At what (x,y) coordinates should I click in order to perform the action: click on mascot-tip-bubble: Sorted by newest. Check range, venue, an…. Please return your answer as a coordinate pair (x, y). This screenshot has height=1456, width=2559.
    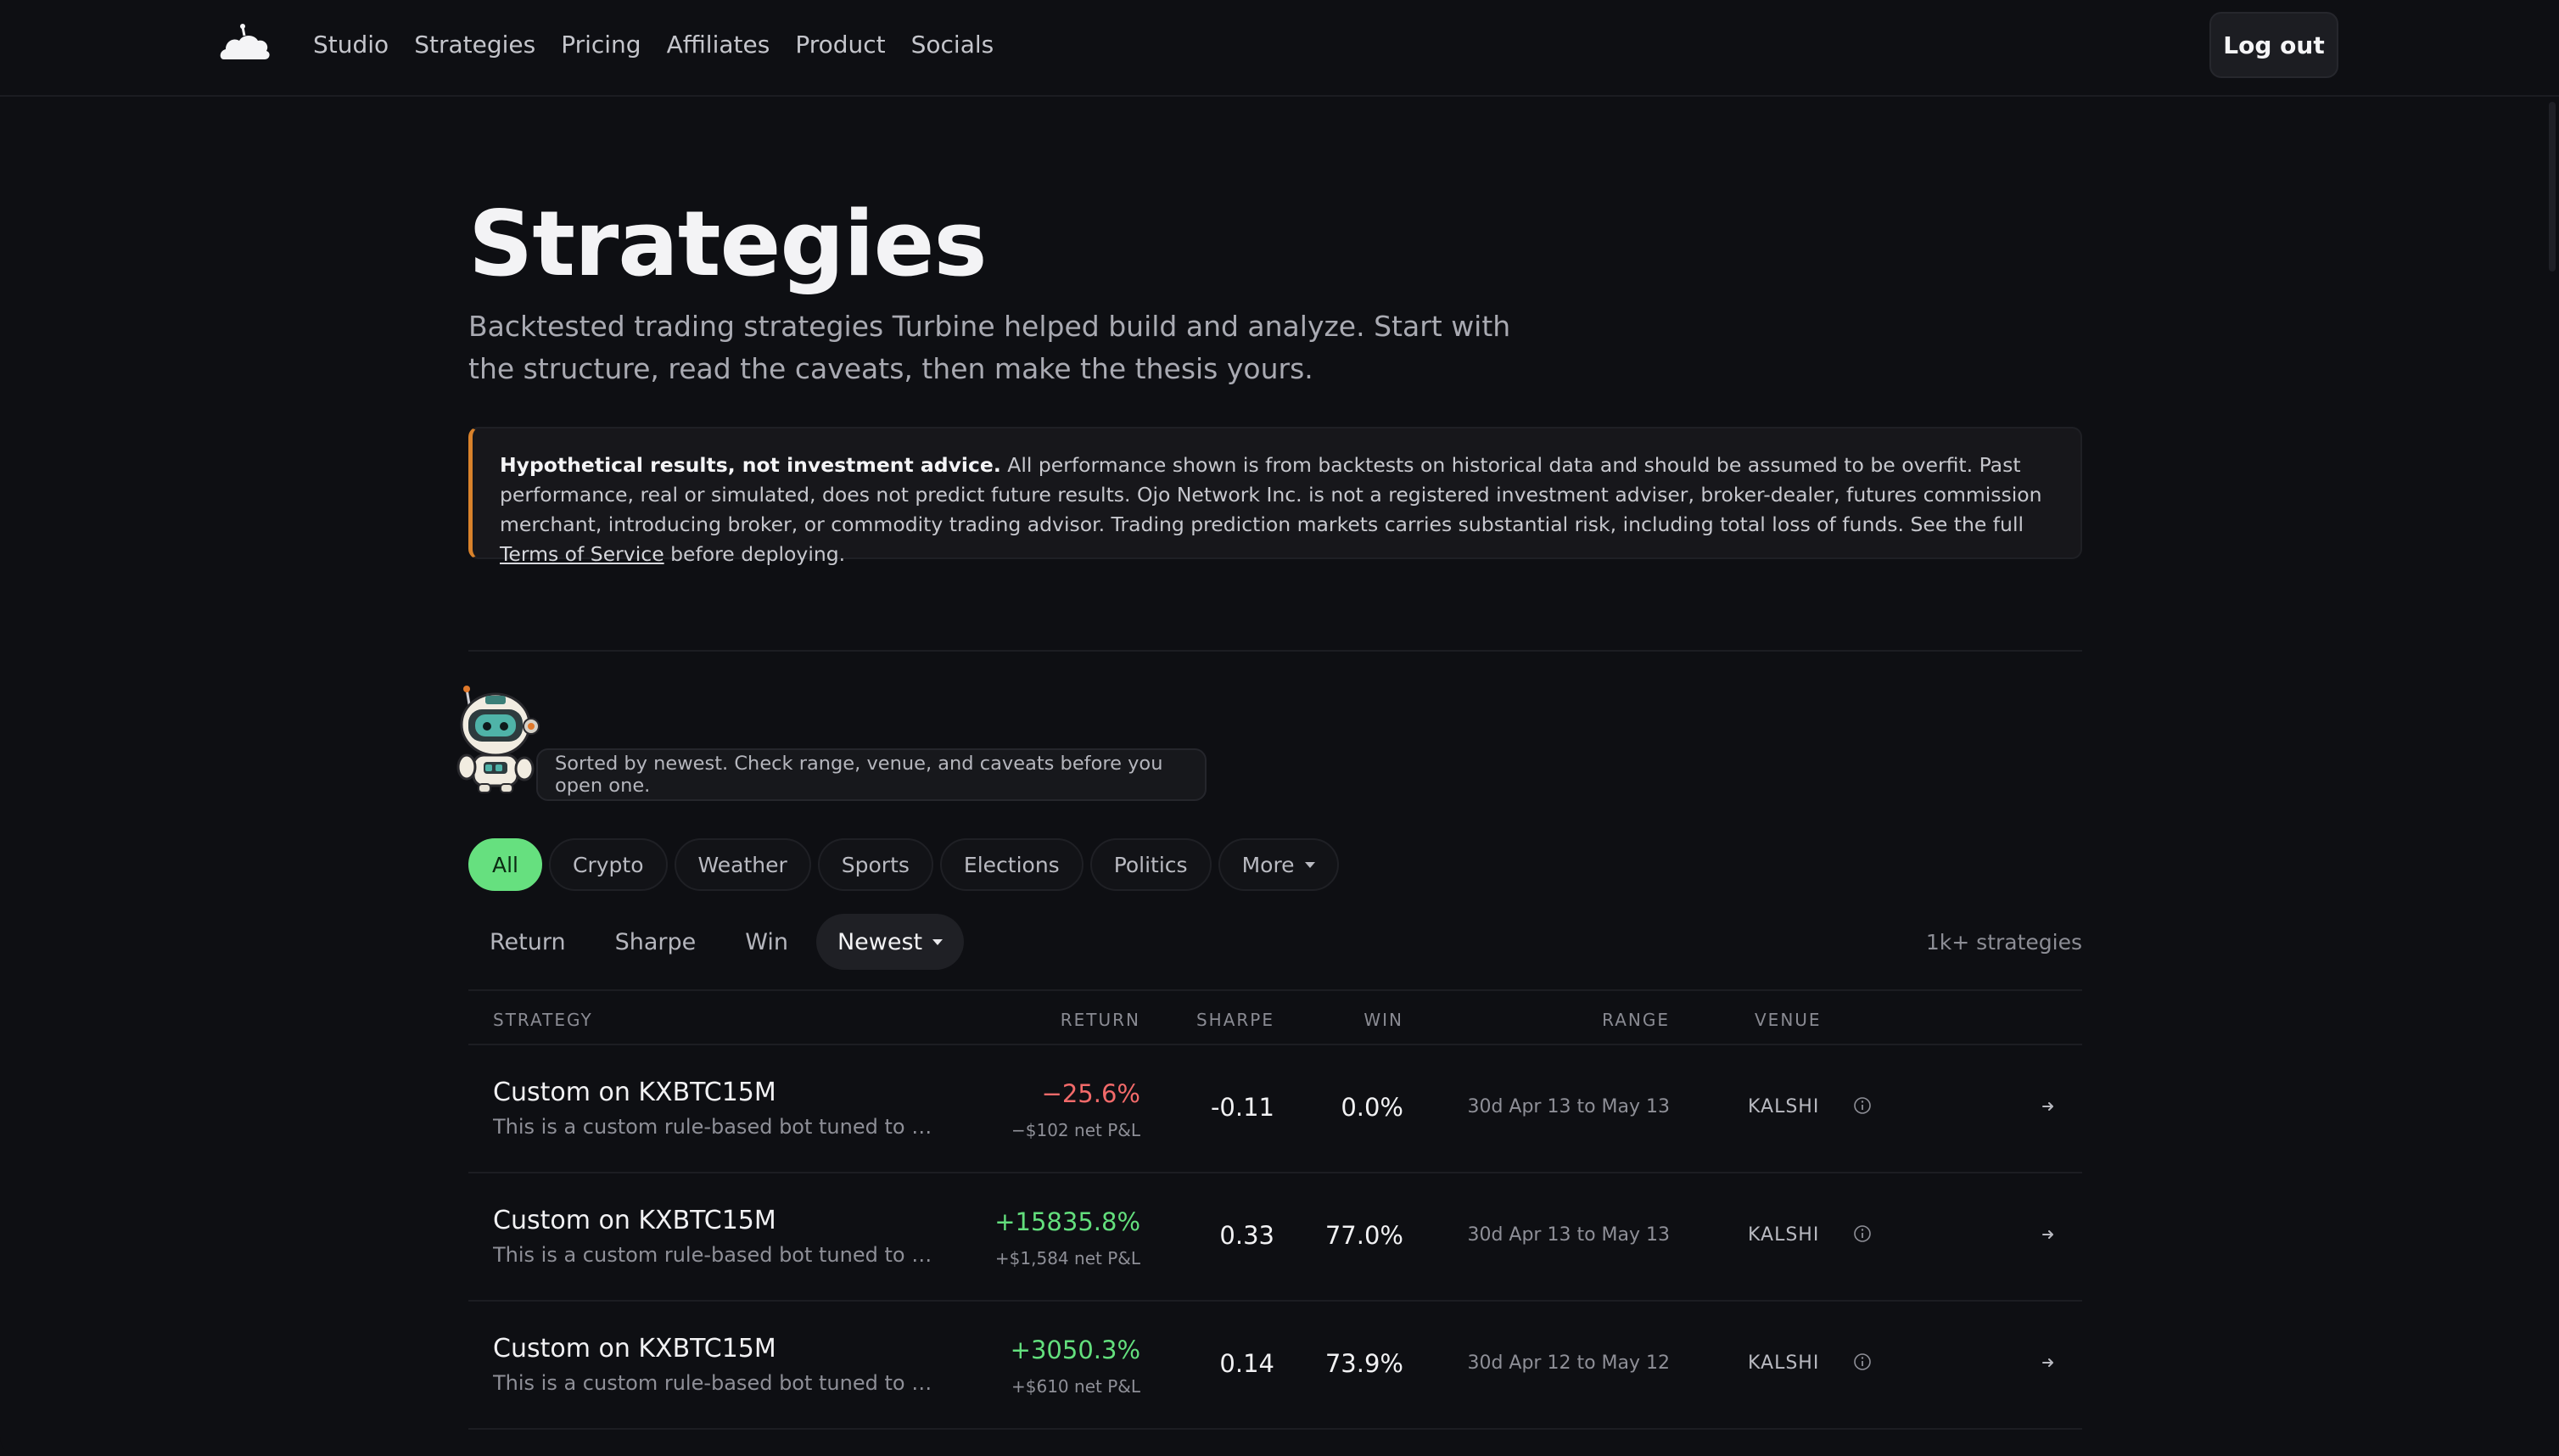
    Looking at the image, I should click on (871, 774).